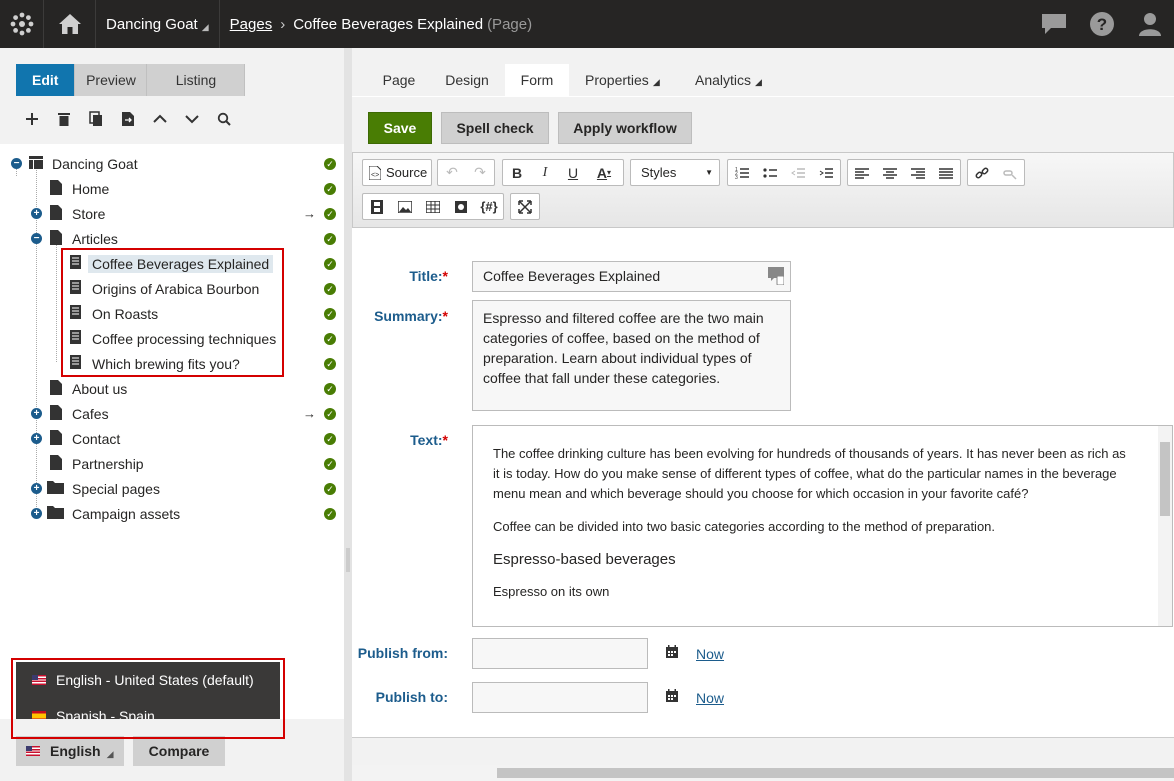 The height and width of the screenshot is (781, 1174). Describe the element at coordinates (111, 80) in the screenshot. I see `mode-preview-button: Preview` at that location.